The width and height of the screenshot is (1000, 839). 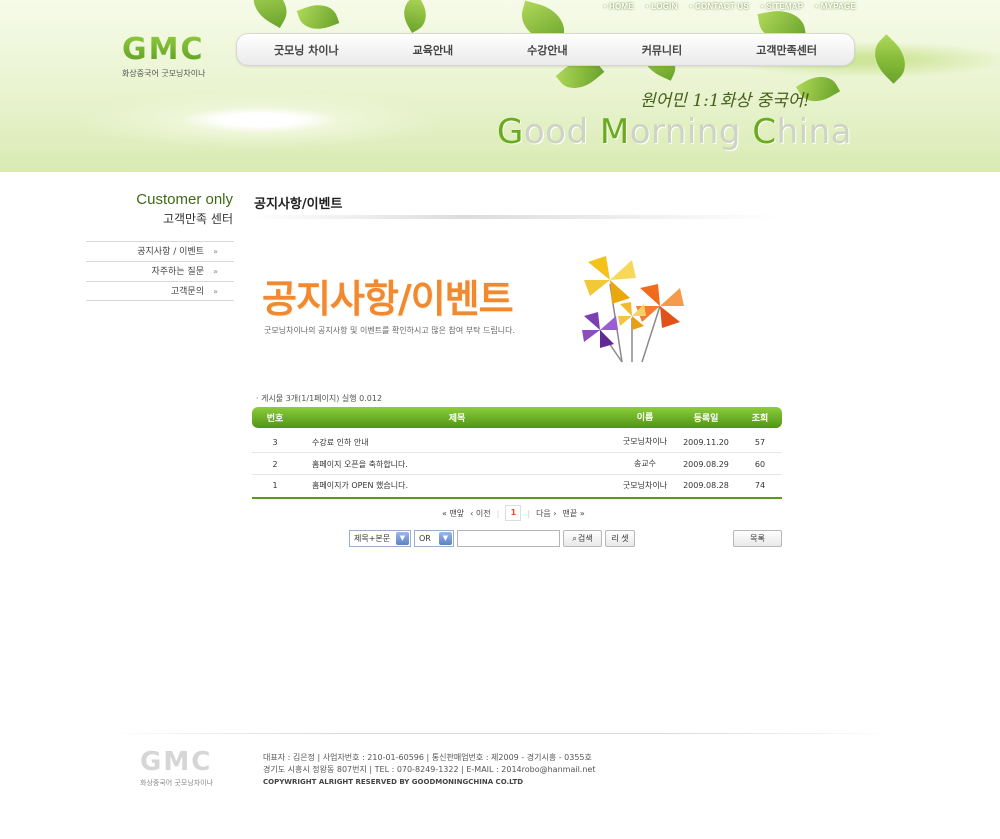 What do you see at coordinates (275, 442) in the screenshot?
I see `row-number: 3` at bounding box center [275, 442].